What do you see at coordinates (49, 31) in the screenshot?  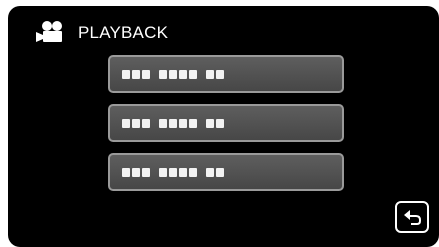 I see `video-camera-icon` at bounding box center [49, 31].